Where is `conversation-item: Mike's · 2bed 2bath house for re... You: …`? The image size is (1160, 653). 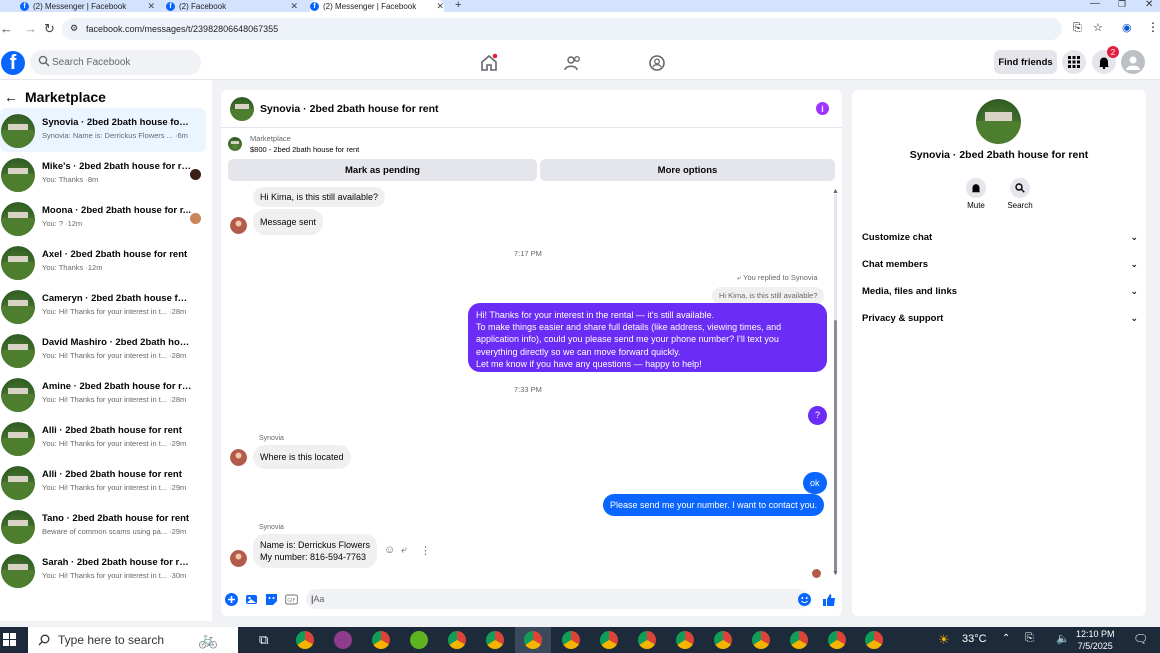
conversation-item: Mike's · 2bed 2bath house for re... You: … is located at coordinates (103, 174).